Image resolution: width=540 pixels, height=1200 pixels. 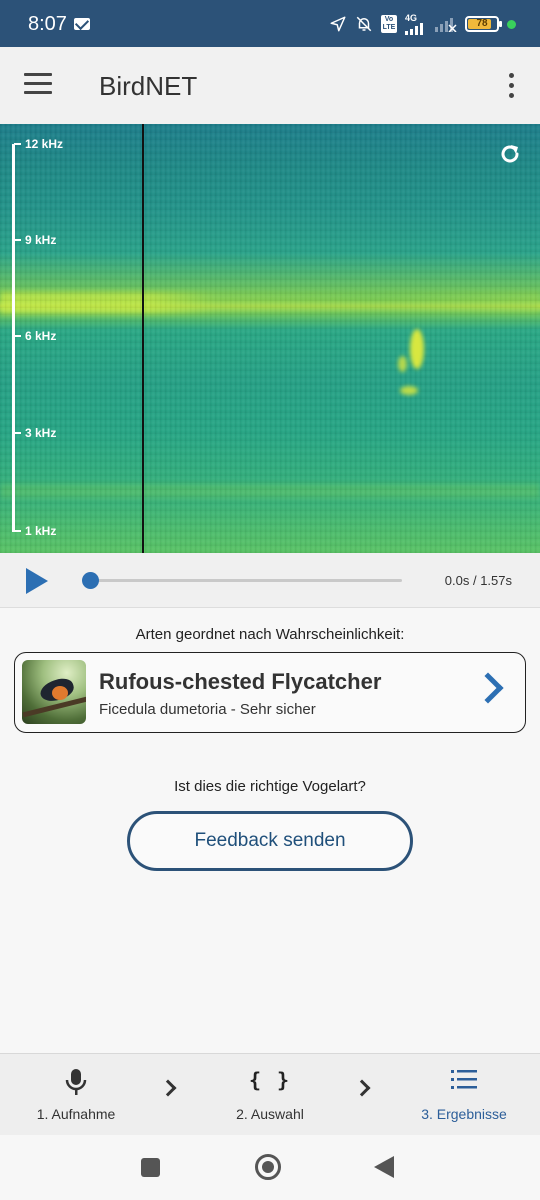 I want to click on freq-label-12khz: 12 kHz, so click(x=38, y=144).